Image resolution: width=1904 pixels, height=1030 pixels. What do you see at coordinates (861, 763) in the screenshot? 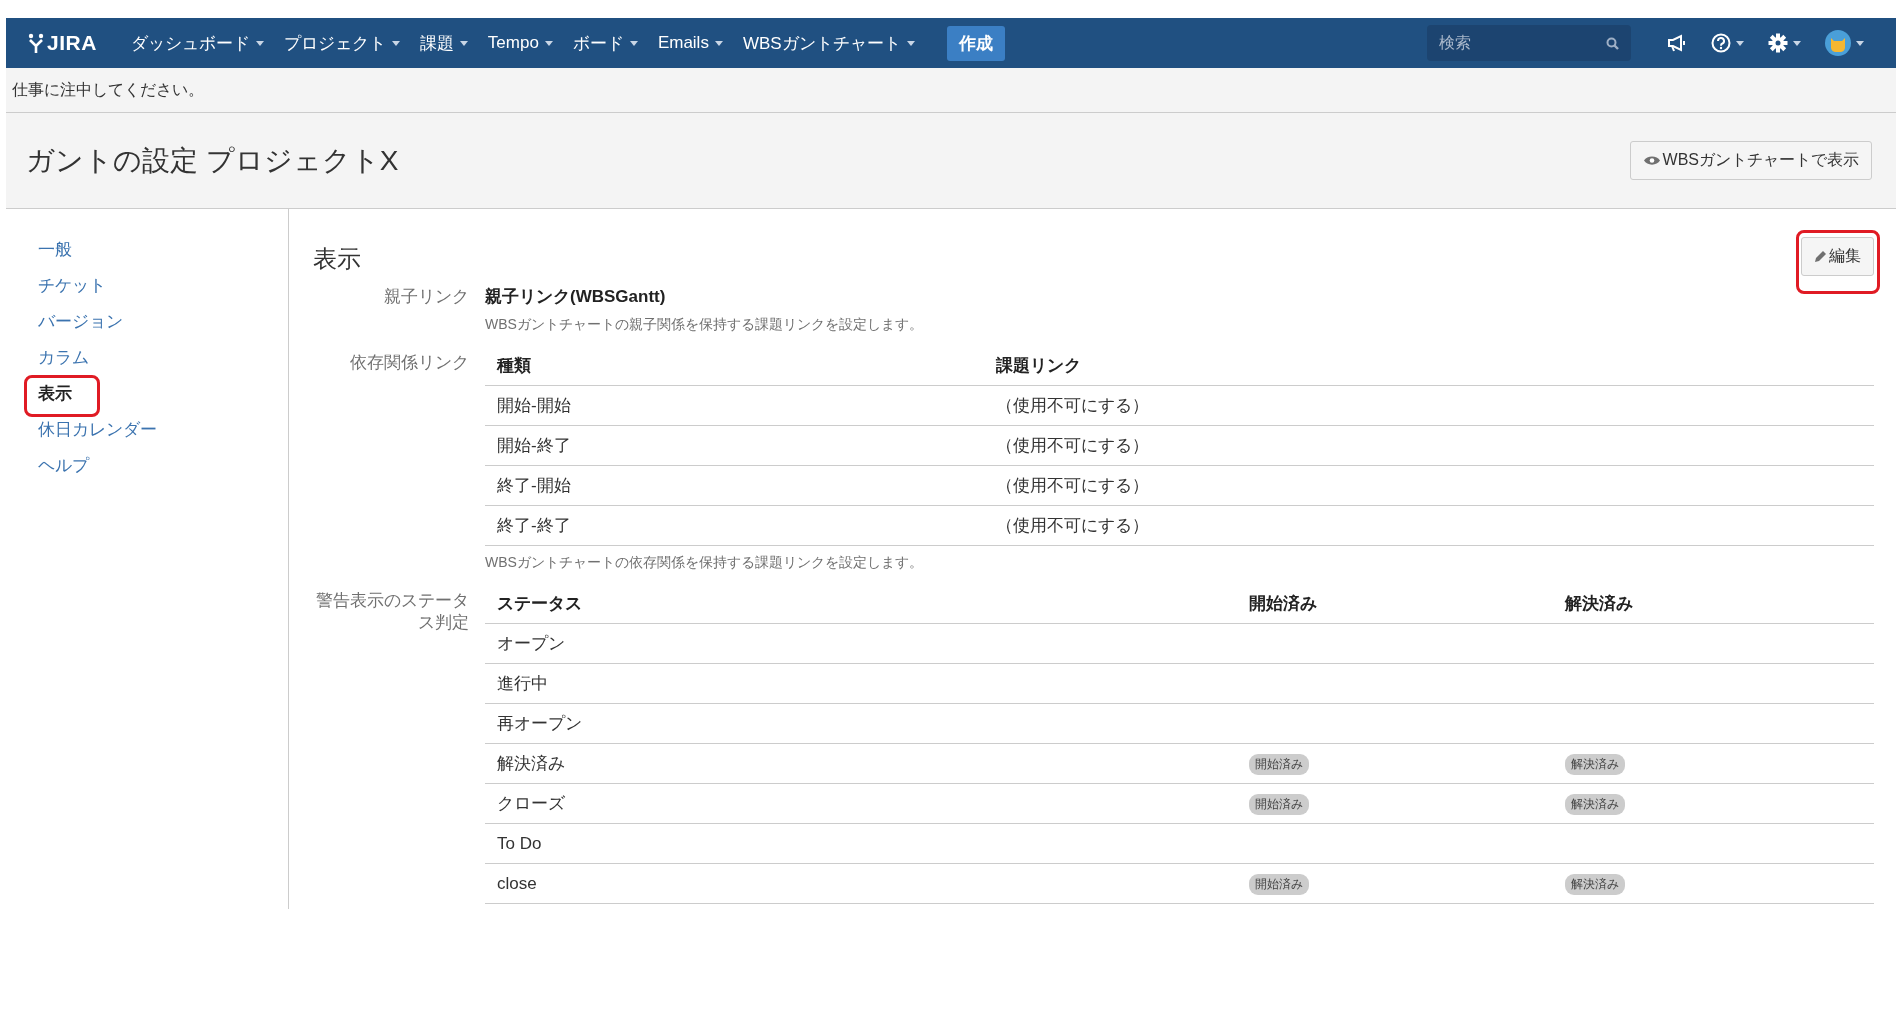
I see `table-cell: 解決済み` at bounding box center [861, 763].